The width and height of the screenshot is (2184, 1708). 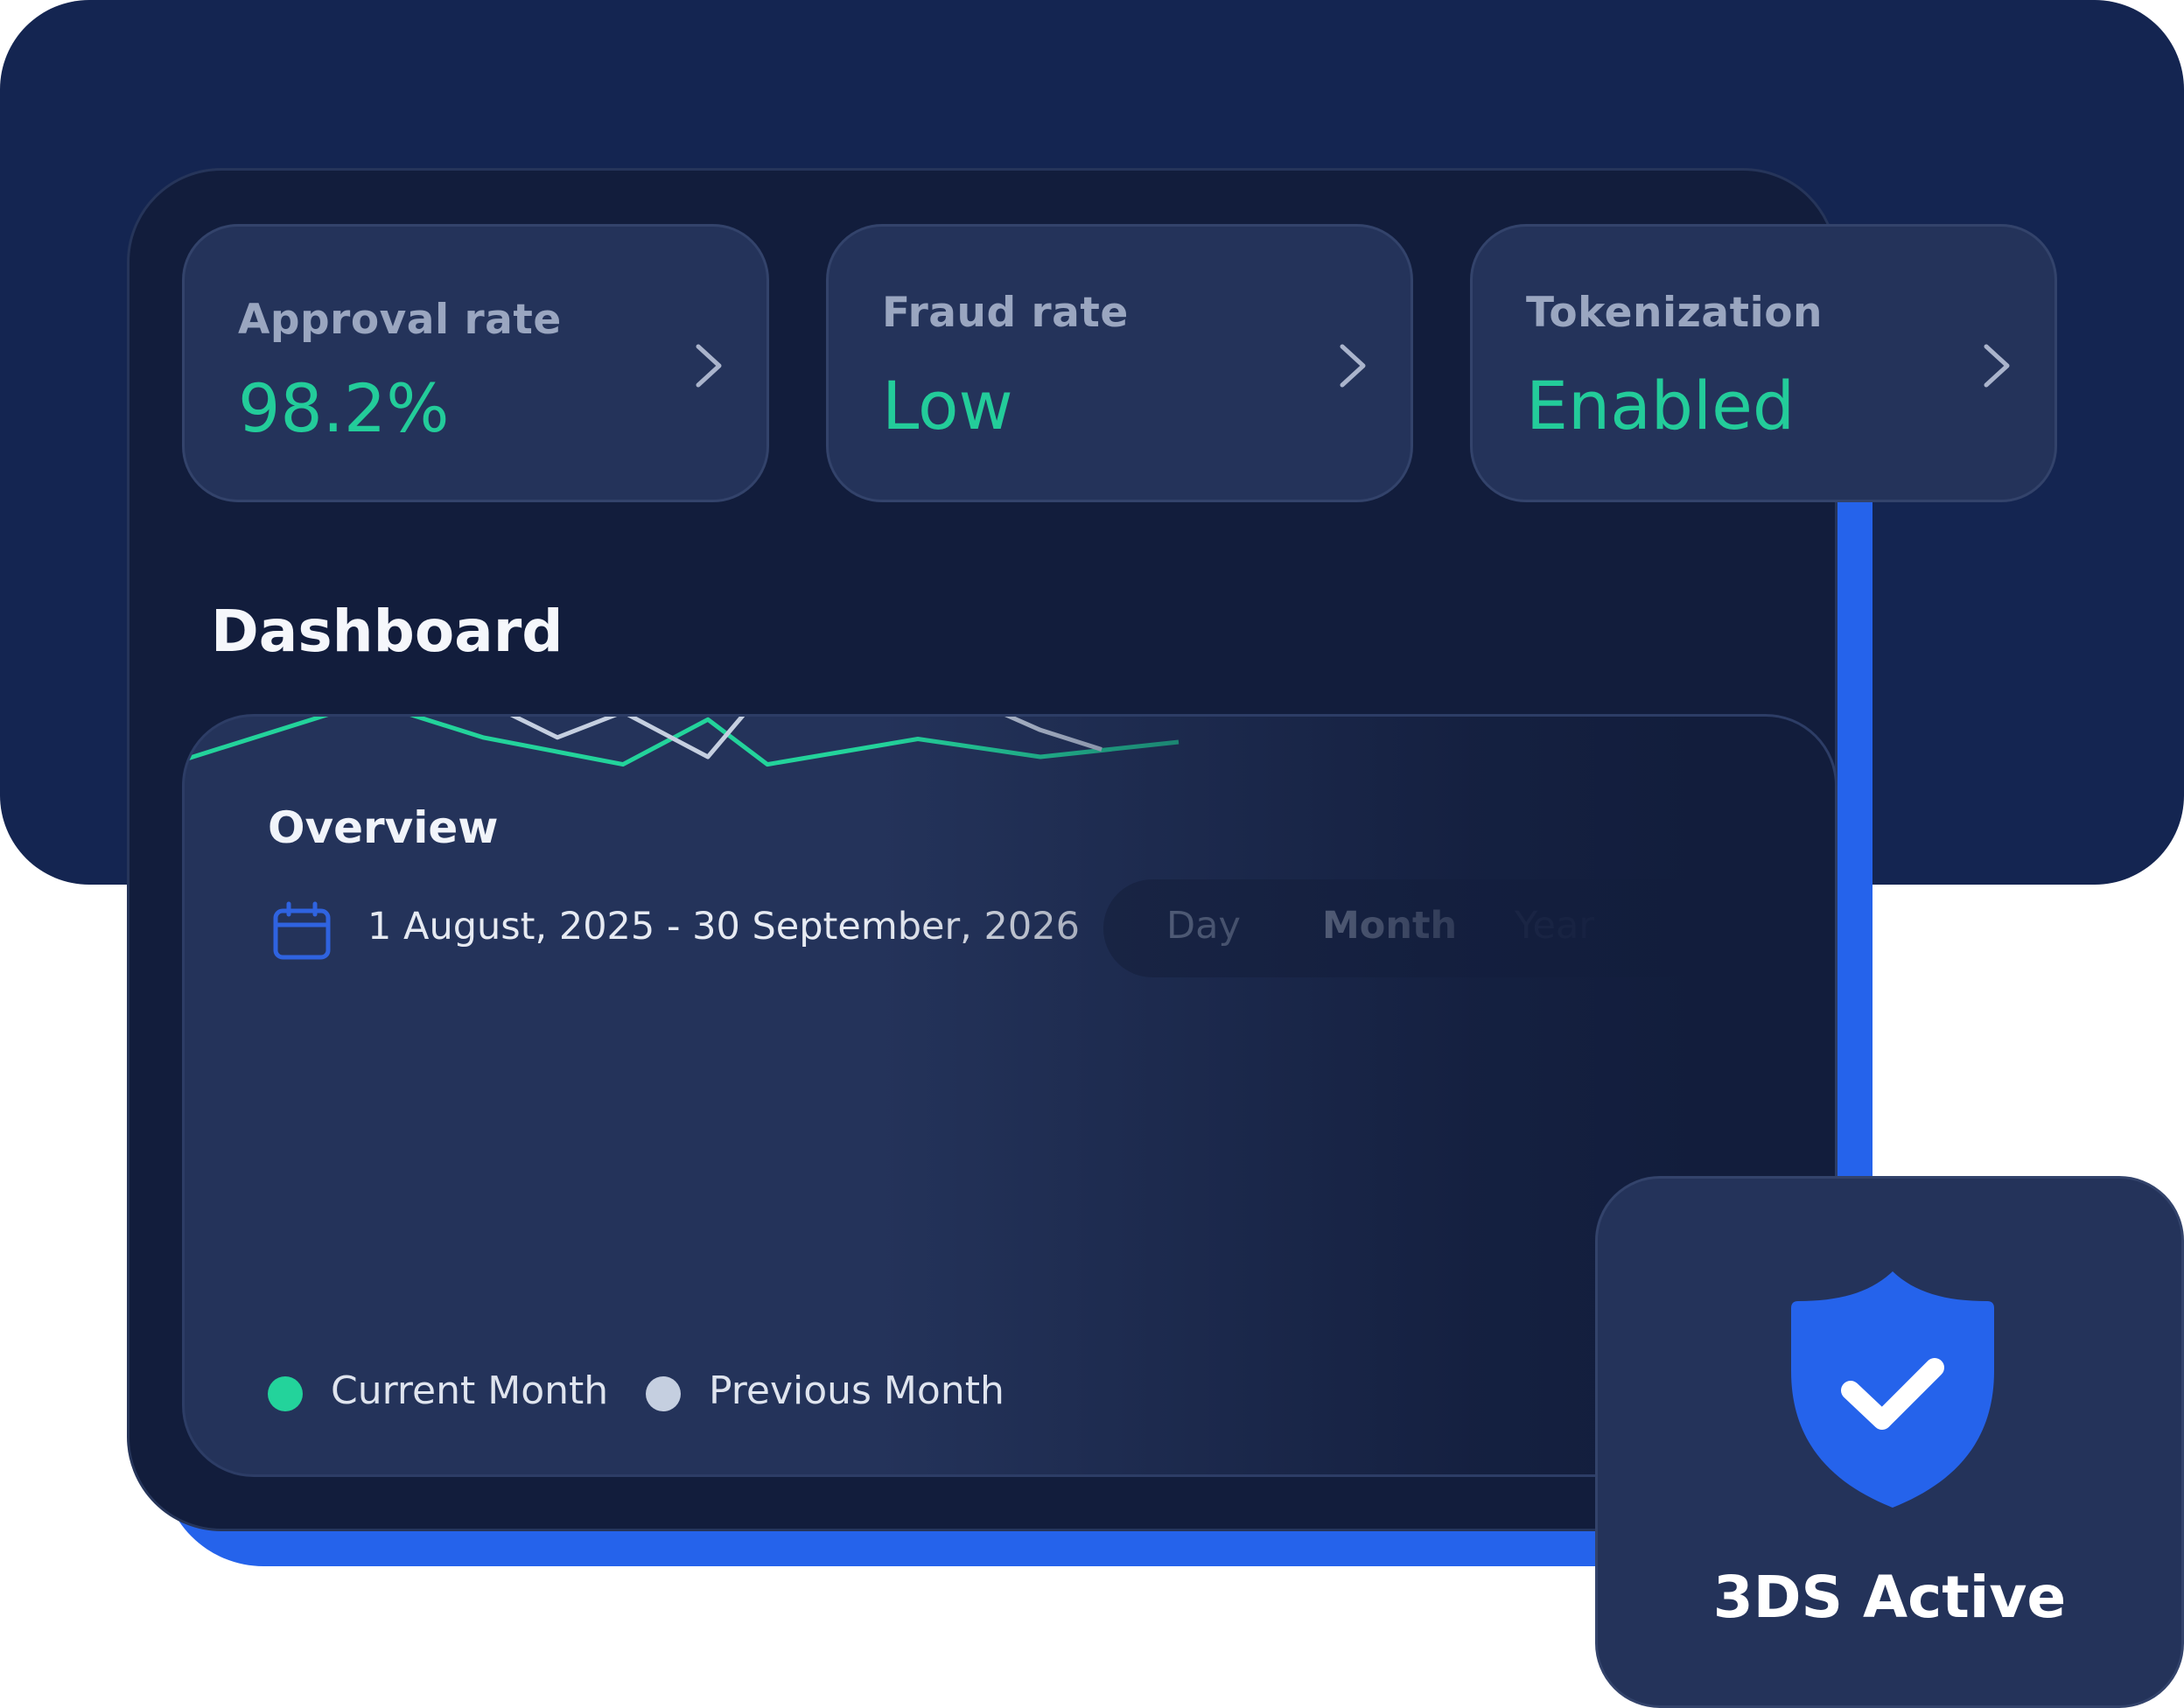 What do you see at coordinates (1674, 313) in the screenshot?
I see `stat-label: Tokenization` at bounding box center [1674, 313].